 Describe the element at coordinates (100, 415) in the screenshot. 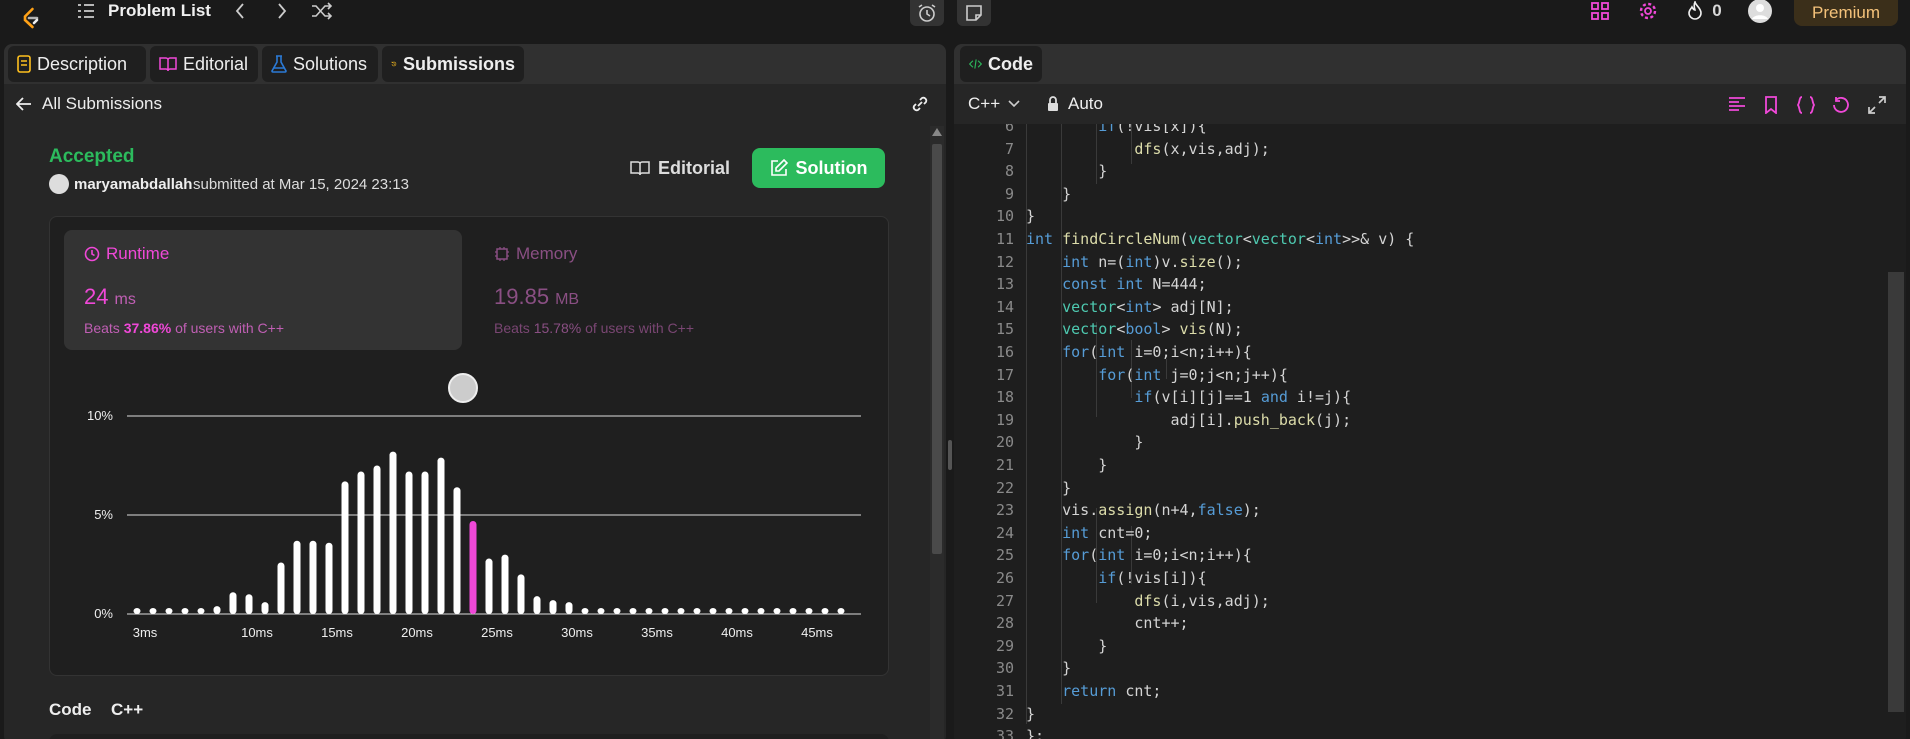

I see `chart-y-tick: 10%` at that location.